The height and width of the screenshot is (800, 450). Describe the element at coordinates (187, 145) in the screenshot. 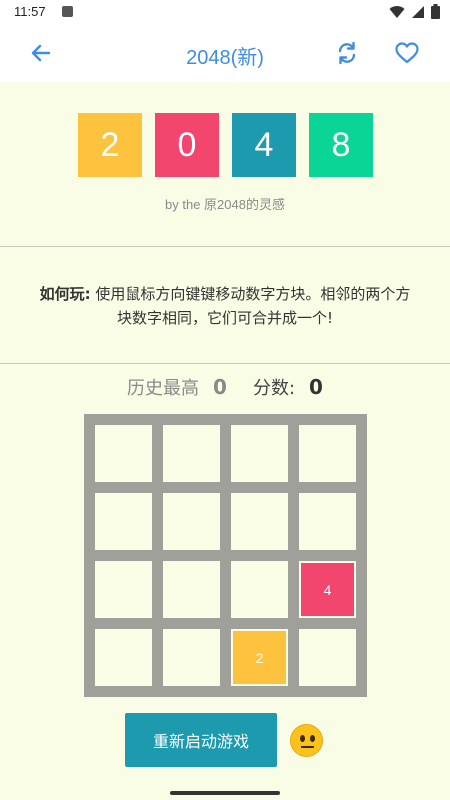

I see `logo-tile: 0` at that location.